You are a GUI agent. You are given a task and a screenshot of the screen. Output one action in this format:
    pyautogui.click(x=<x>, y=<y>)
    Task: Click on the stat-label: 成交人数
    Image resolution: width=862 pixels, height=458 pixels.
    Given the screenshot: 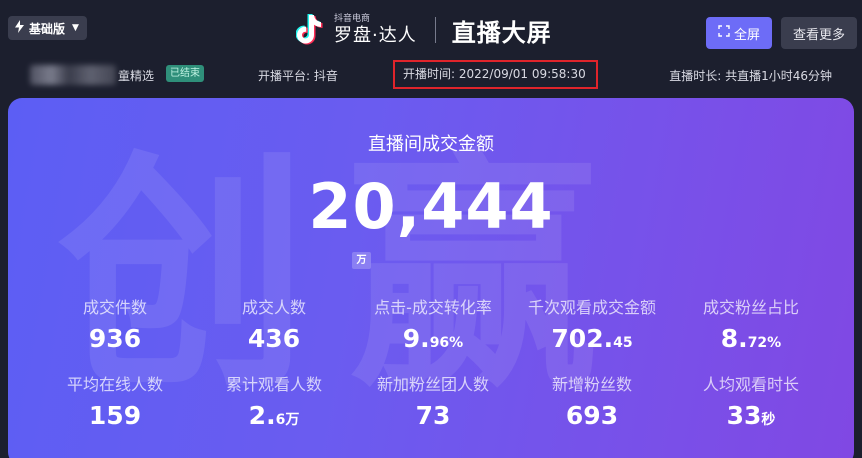 What is the action you would take?
    pyautogui.click(x=273, y=307)
    